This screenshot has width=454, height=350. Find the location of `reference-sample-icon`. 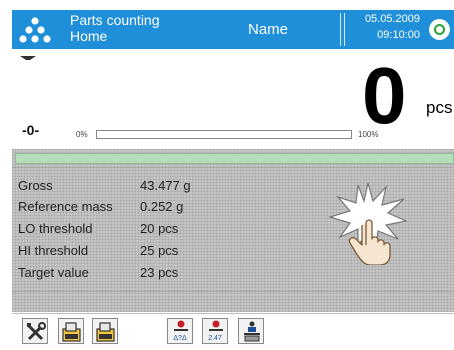

reference-sample-icon is located at coordinates (252, 331).